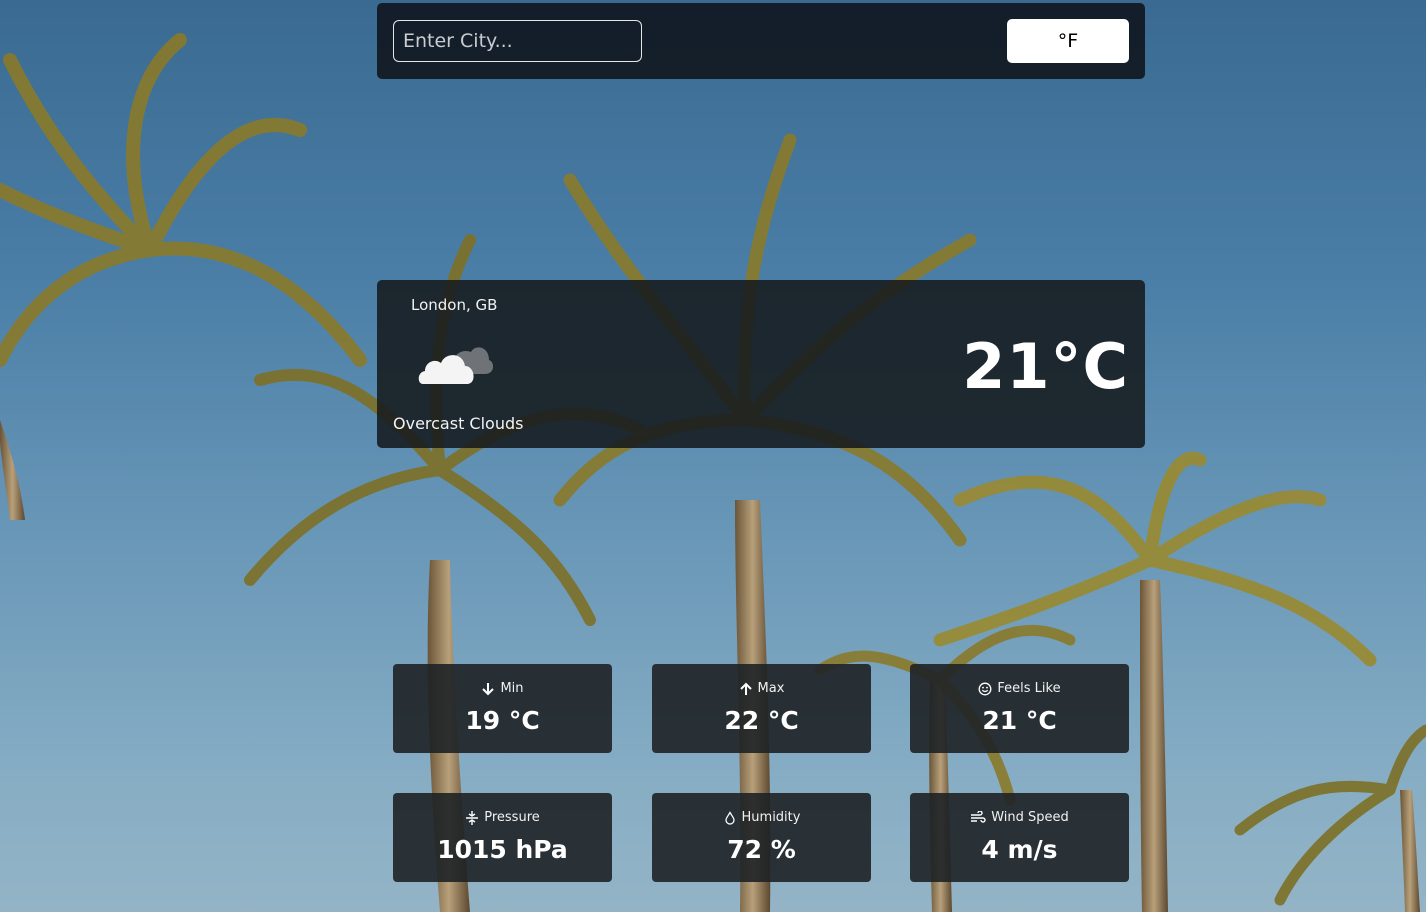  What do you see at coordinates (761, 41) in the screenshot?
I see `search-bar: °F` at bounding box center [761, 41].